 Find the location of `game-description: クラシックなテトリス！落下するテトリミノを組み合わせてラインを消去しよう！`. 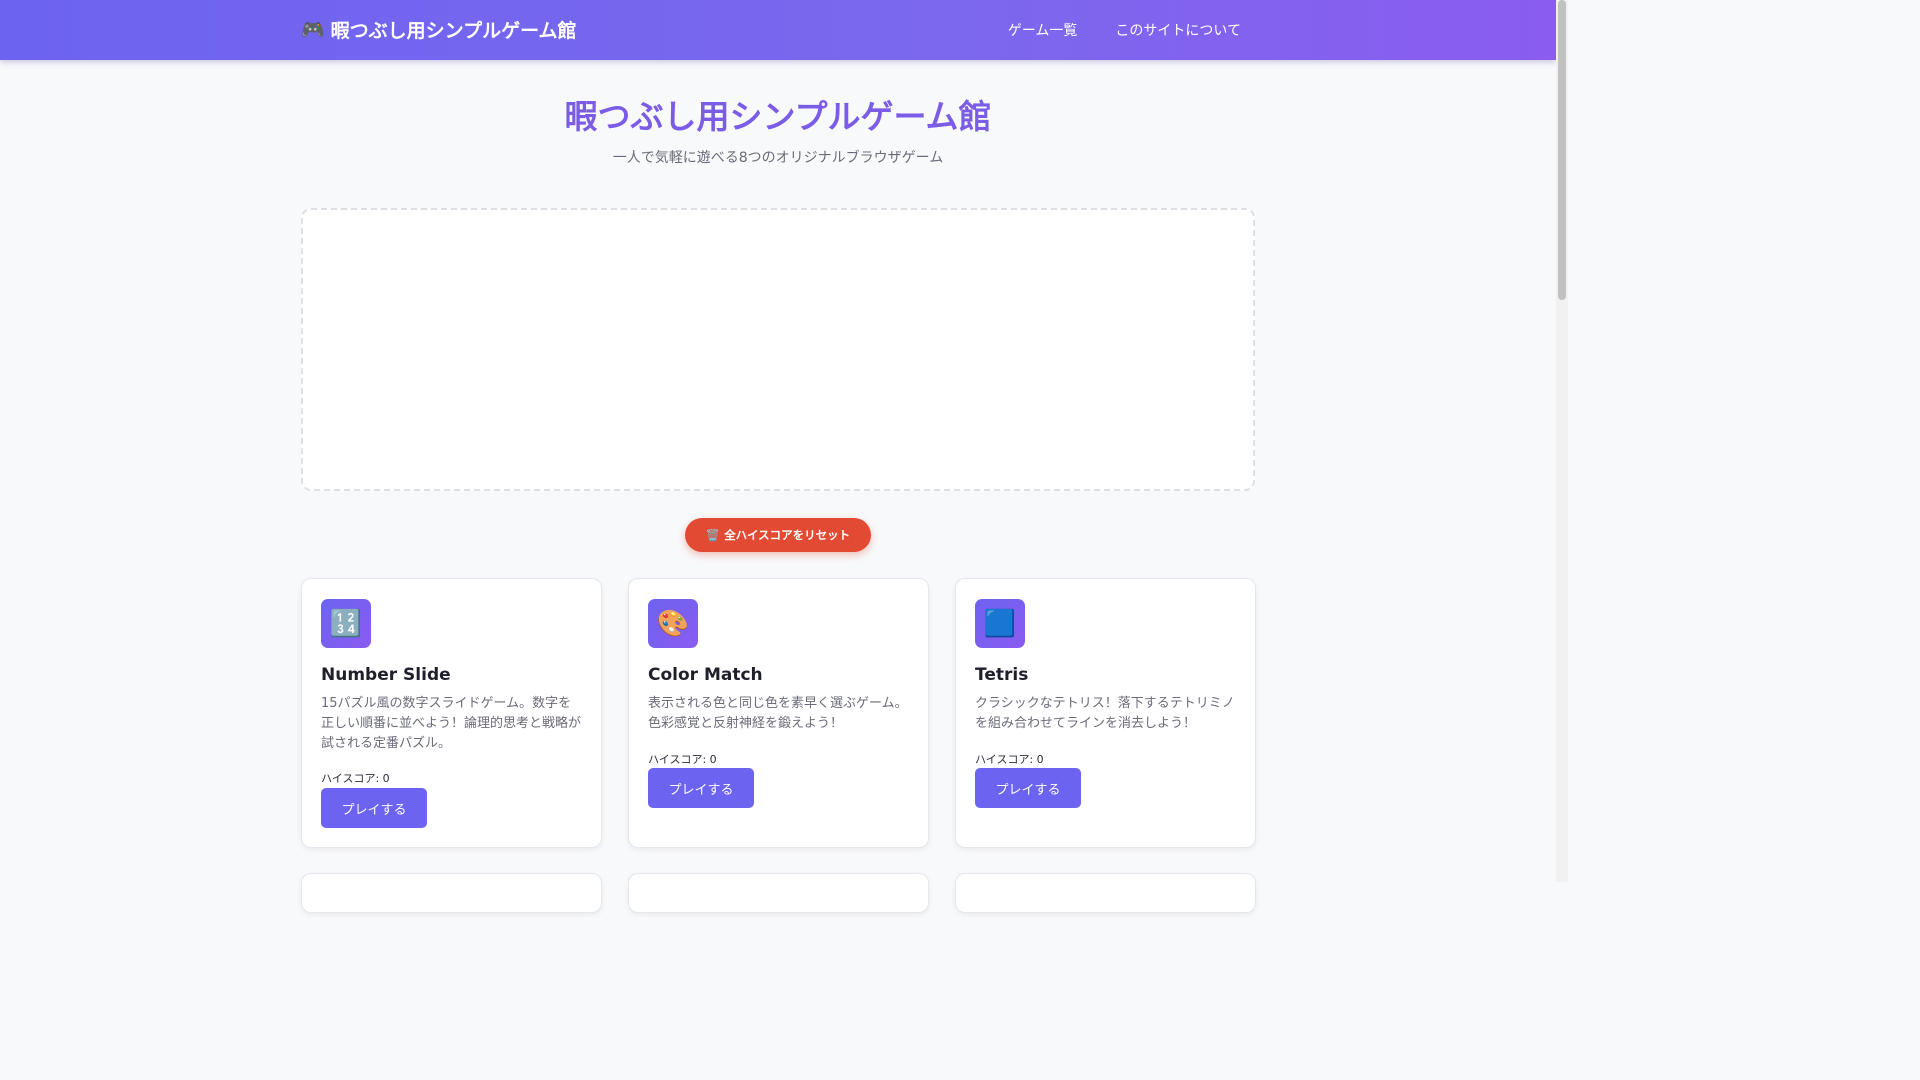

game-description: クラシックなテトリス！落下するテトリミノを組み合わせてラインを消去しよう！ is located at coordinates (1105, 713).